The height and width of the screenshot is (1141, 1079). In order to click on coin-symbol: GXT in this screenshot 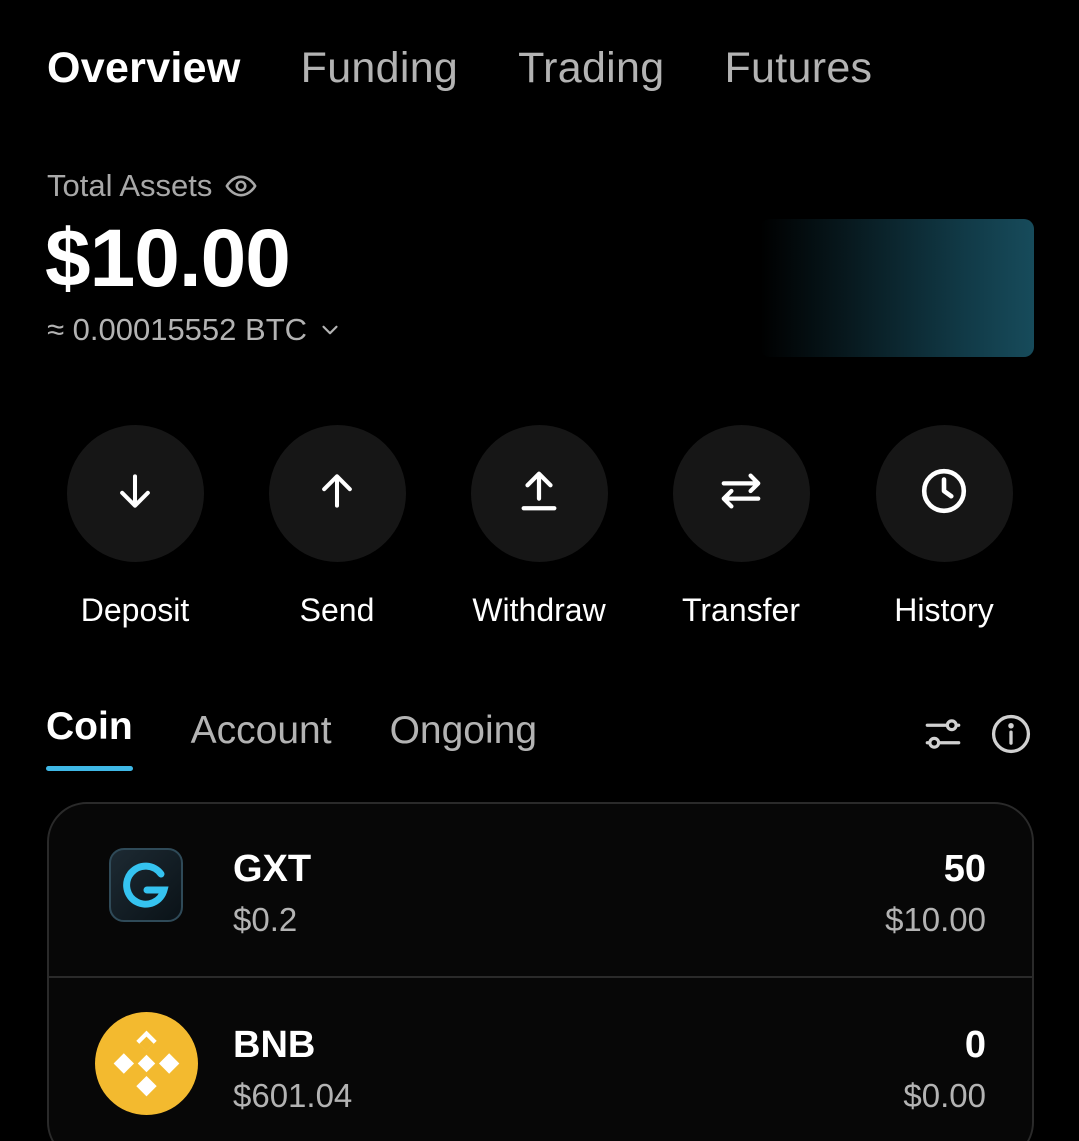, I will do `click(272, 869)`.